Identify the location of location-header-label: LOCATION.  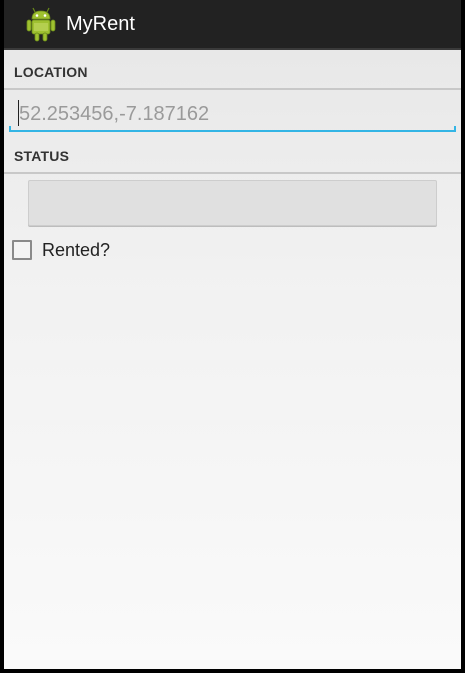
(51, 72).